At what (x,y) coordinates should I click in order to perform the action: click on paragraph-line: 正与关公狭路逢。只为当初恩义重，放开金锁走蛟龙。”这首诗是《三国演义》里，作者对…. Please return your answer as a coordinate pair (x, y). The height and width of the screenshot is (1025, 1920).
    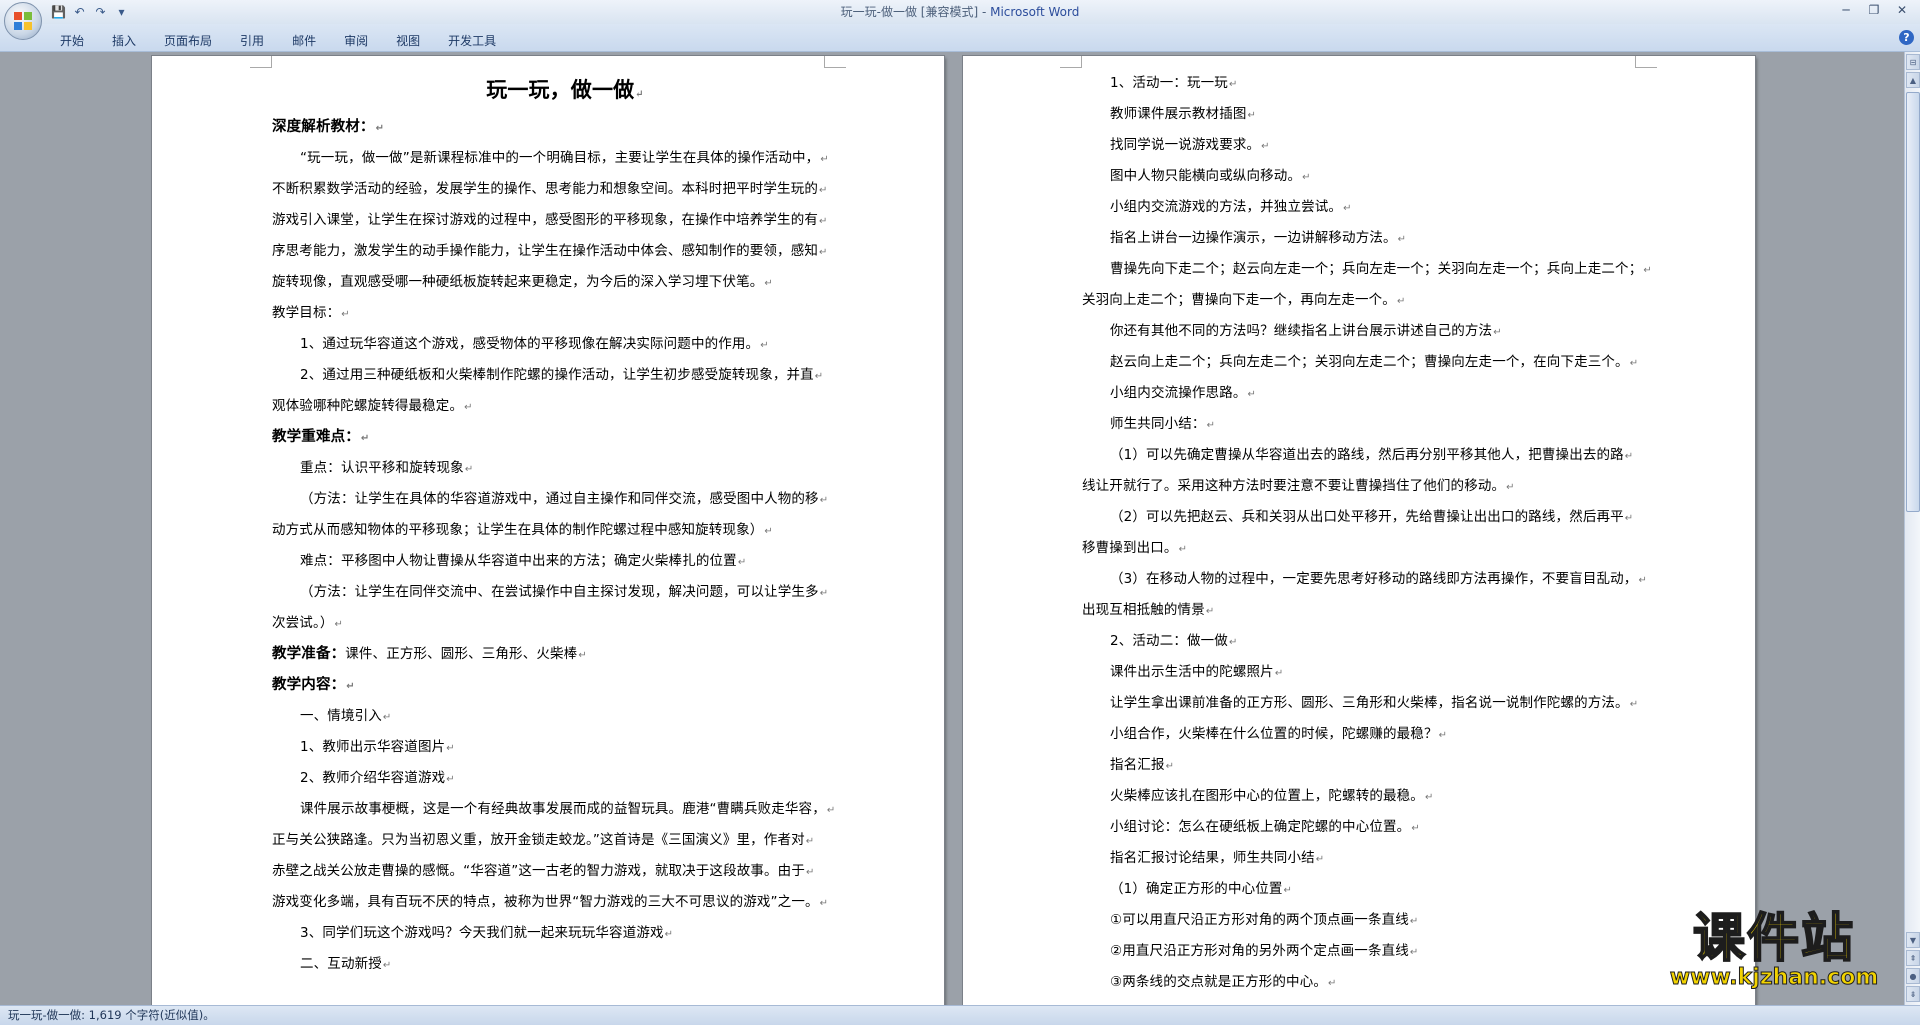
    Looking at the image, I should click on (565, 840).